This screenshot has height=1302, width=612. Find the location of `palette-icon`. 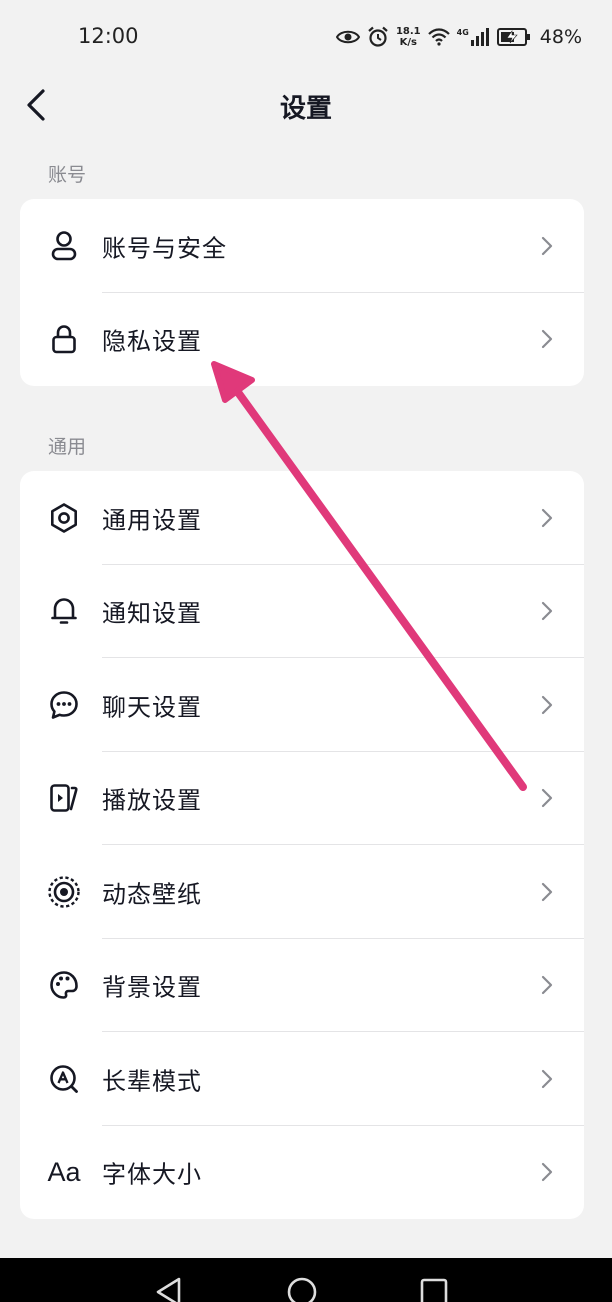

palette-icon is located at coordinates (64, 985).